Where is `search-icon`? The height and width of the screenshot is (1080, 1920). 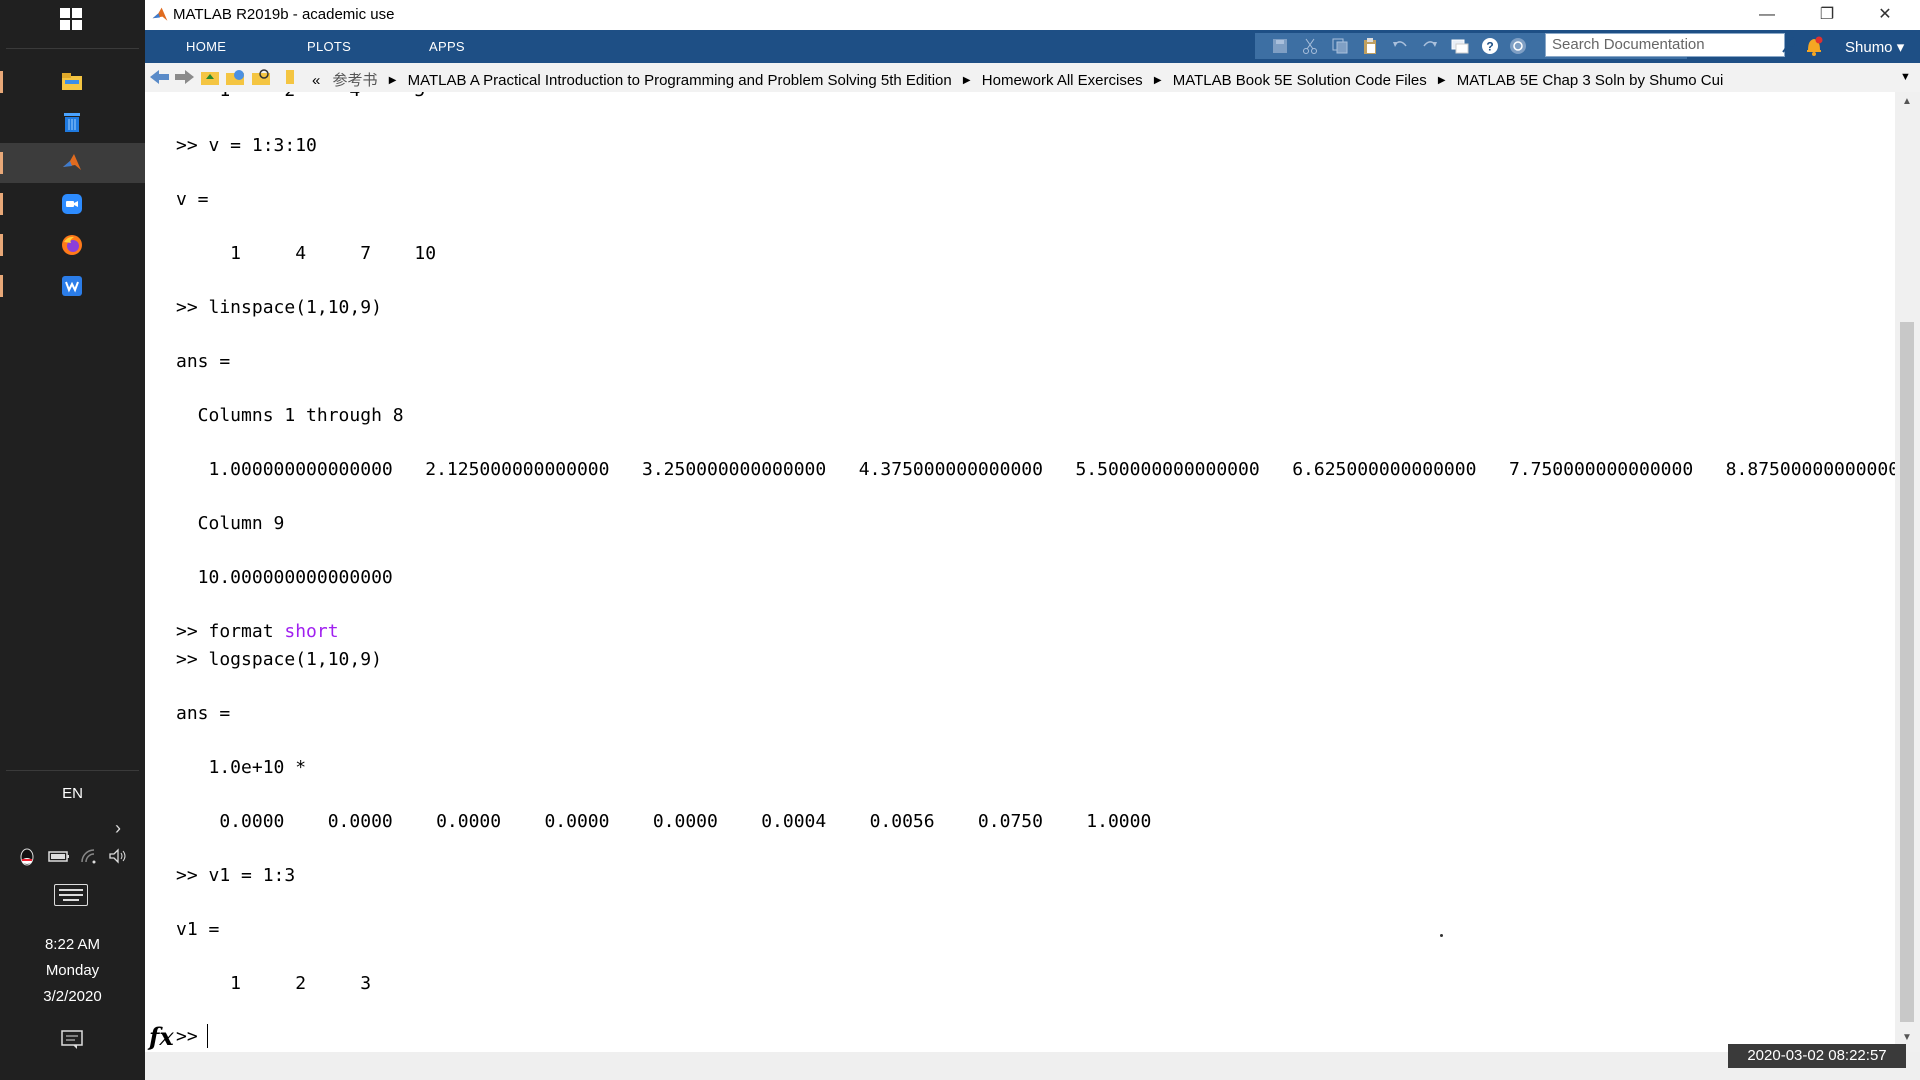
search-icon is located at coordinates (1790, 45).